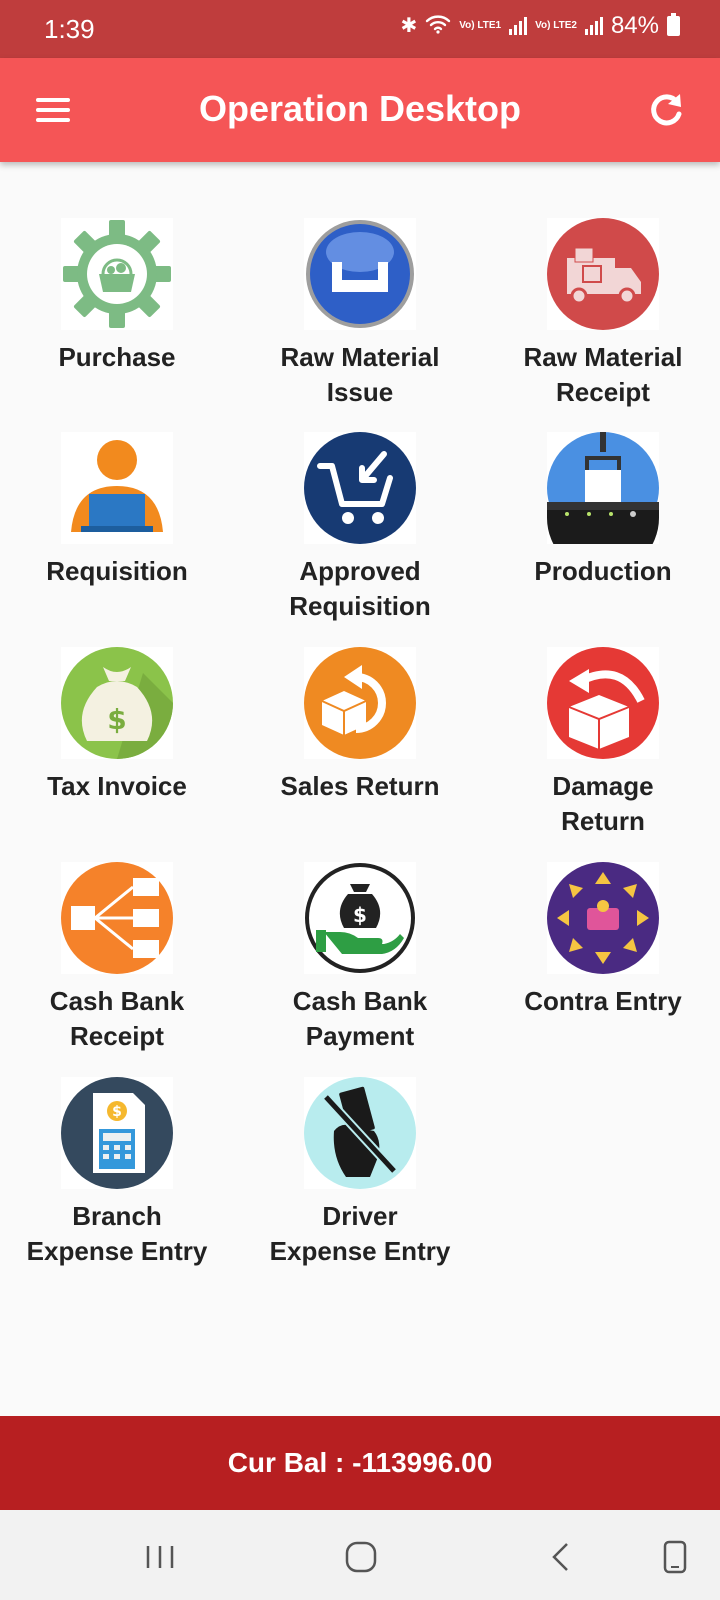 The height and width of the screenshot is (1600, 720). What do you see at coordinates (117, 571) in the screenshot?
I see `tile-label: Requisition` at bounding box center [117, 571].